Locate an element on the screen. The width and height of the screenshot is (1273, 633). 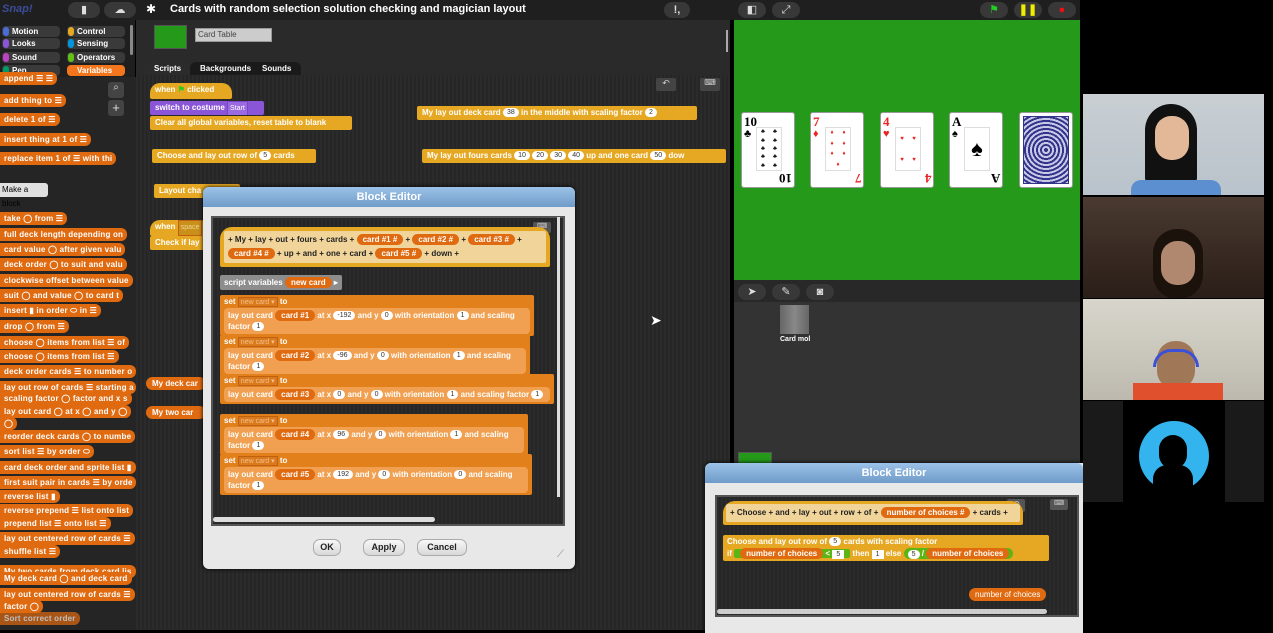
camera-icon: ◙ is located at coordinates (820, 292).